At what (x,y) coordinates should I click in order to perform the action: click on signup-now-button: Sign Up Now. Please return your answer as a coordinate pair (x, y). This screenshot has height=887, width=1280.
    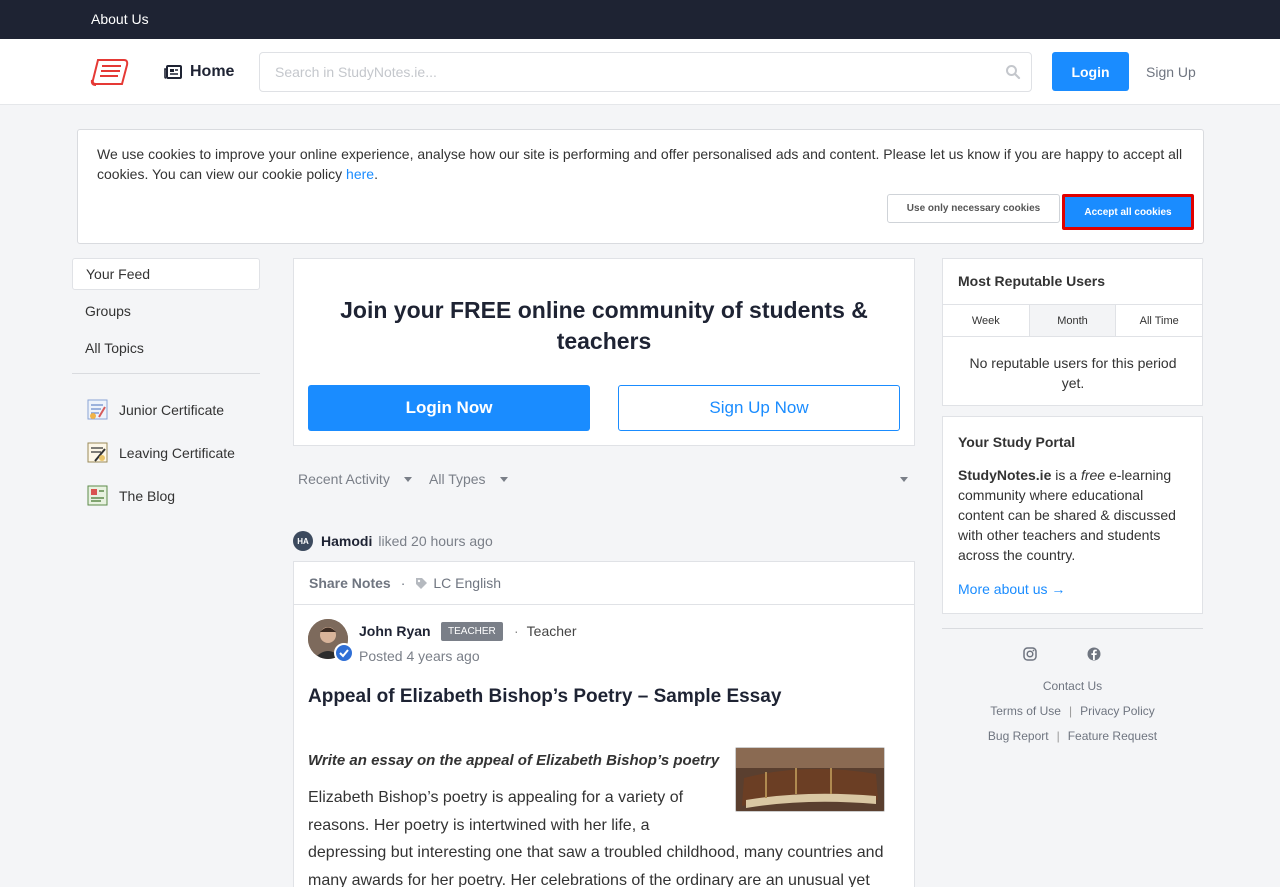
    Looking at the image, I should click on (759, 408).